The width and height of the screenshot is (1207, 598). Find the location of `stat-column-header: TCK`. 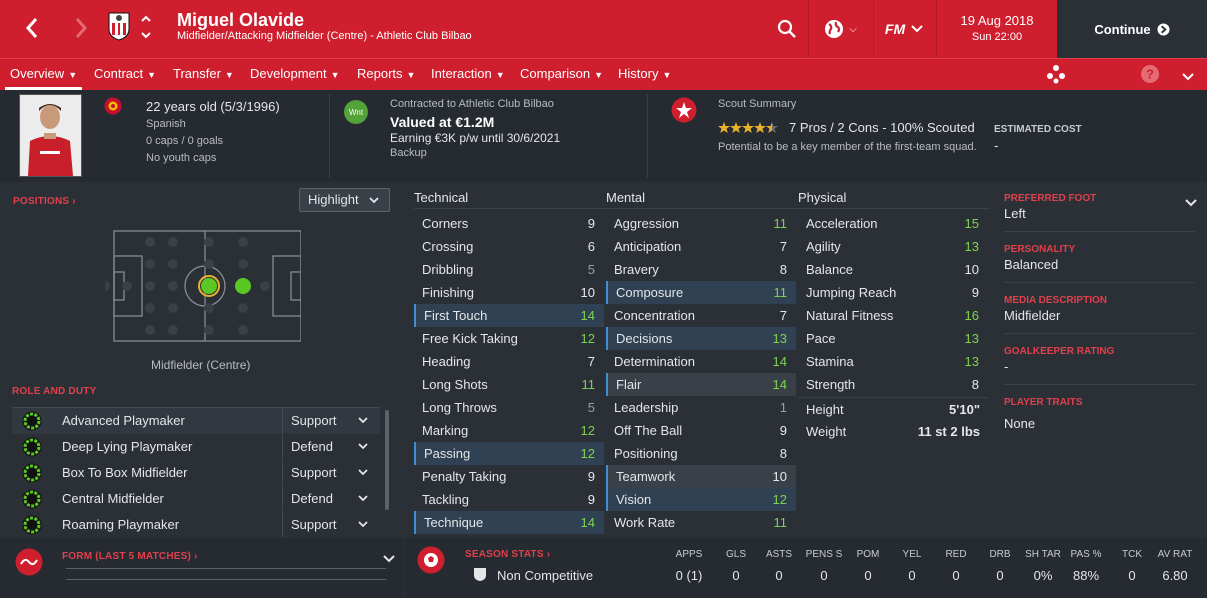

stat-column-header: TCK is located at coordinates (1132, 554).